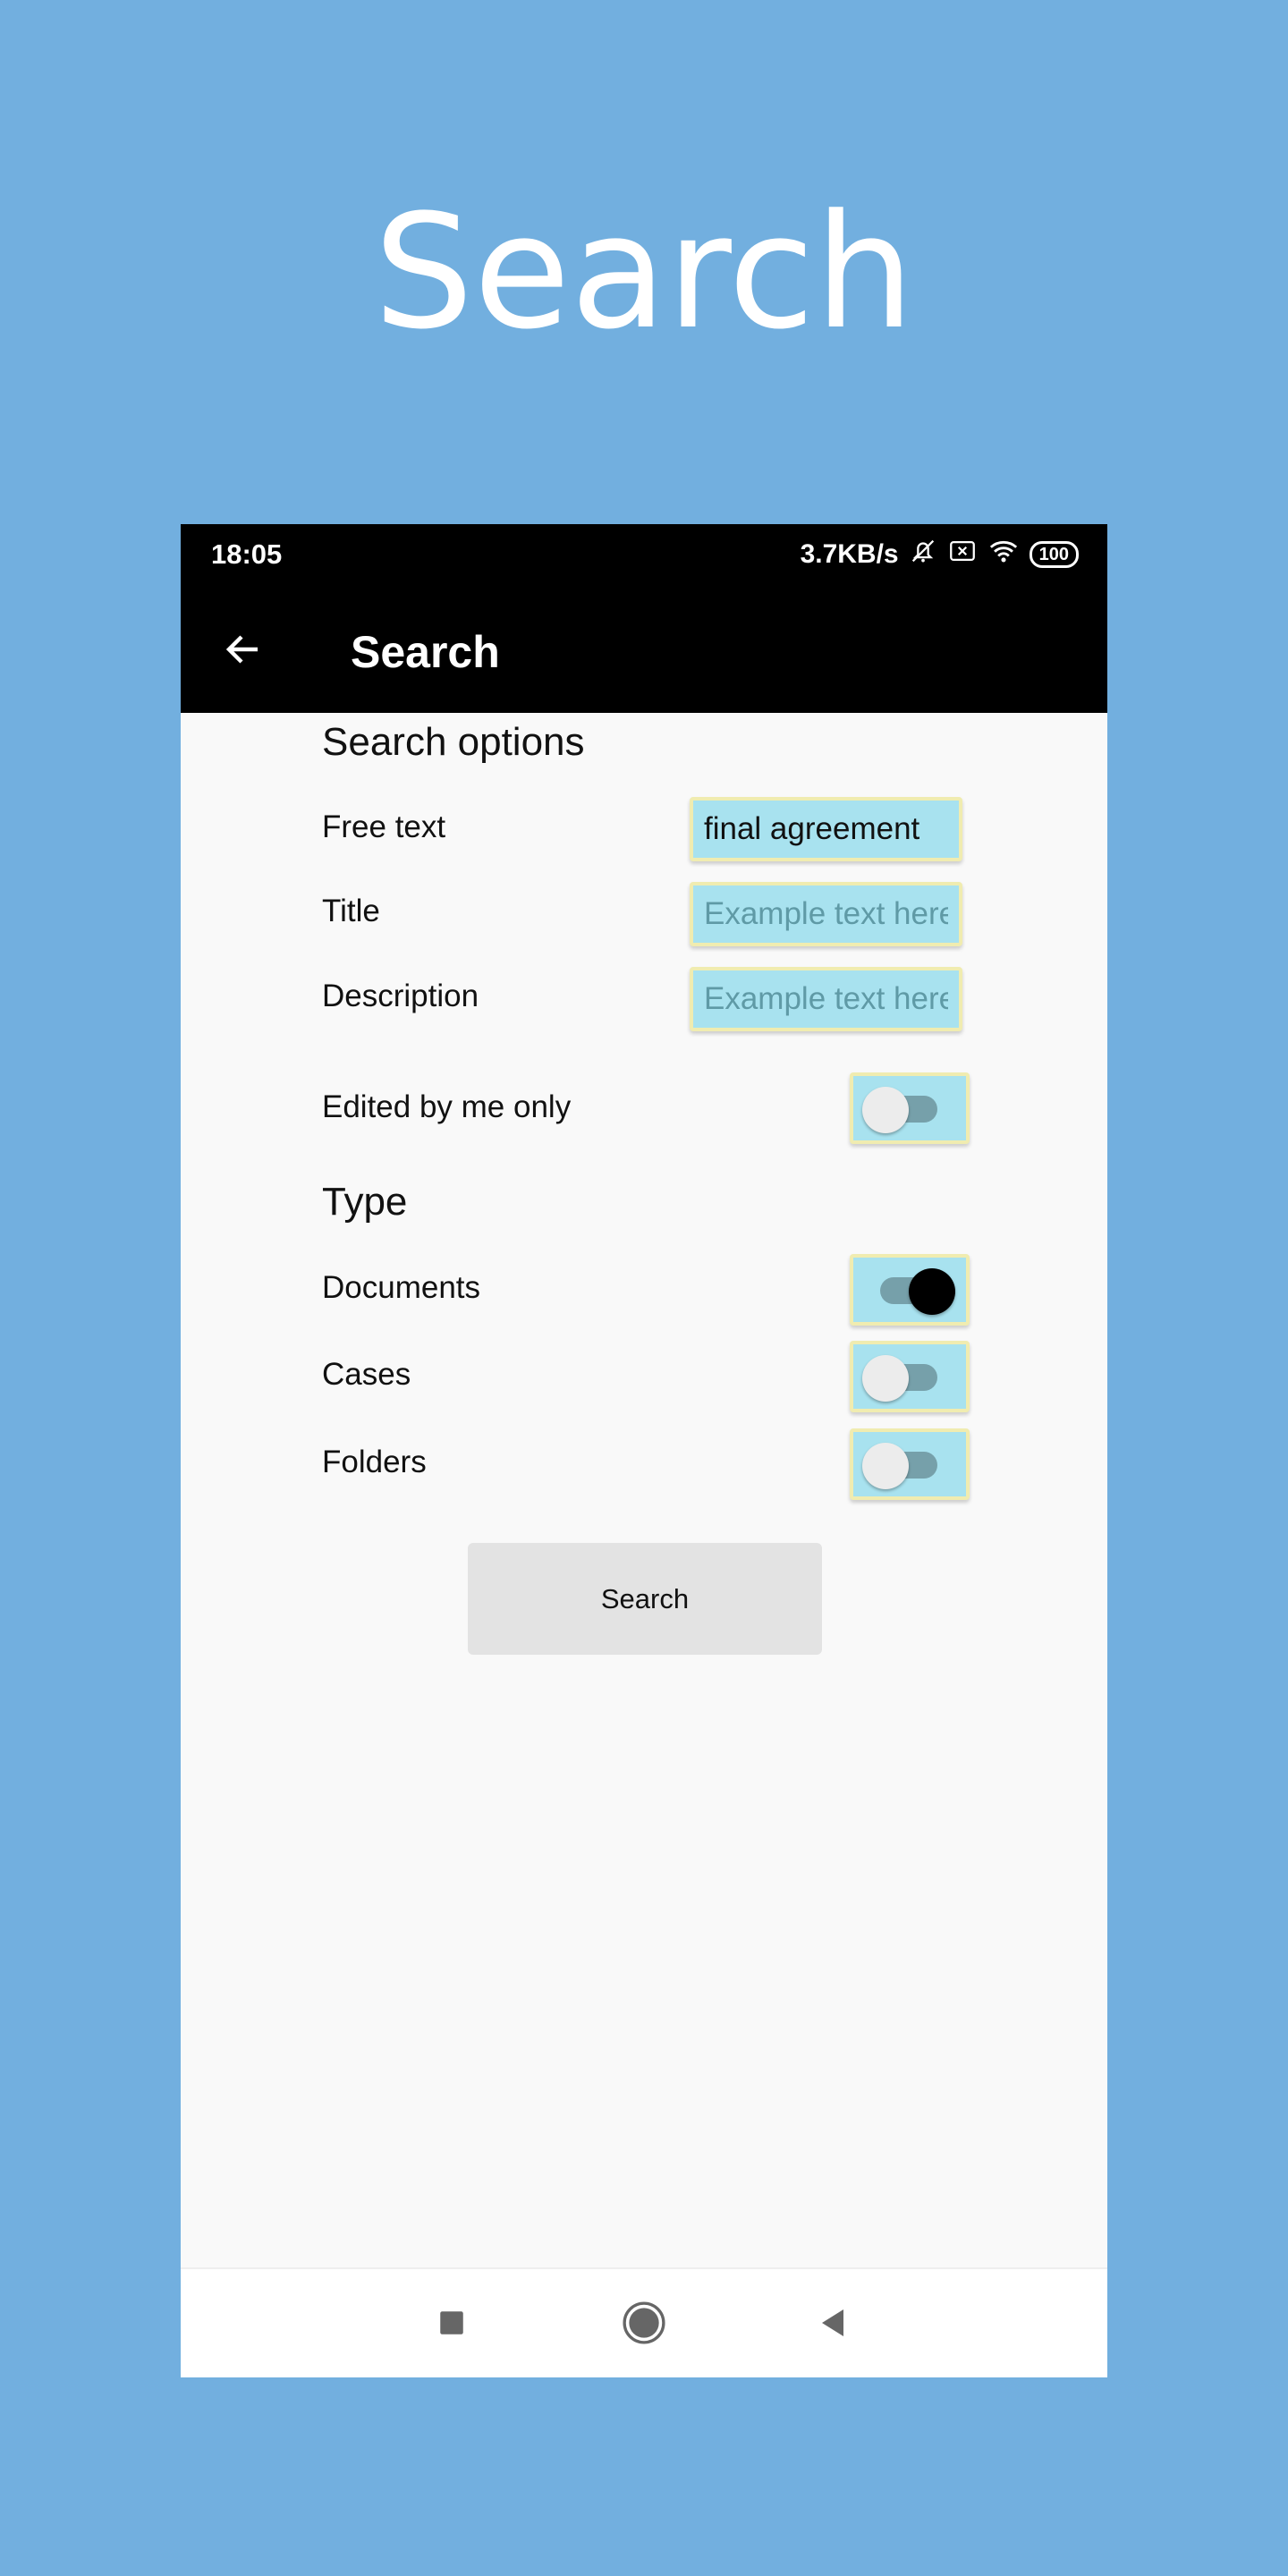 The height and width of the screenshot is (2576, 1288). What do you see at coordinates (1004, 554) in the screenshot?
I see `wifi-icon` at bounding box center [1004, 554].